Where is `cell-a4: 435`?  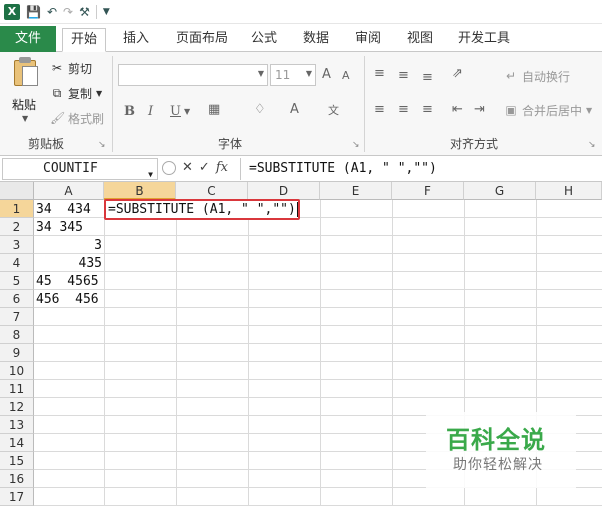 cell-a4: 435 is located at coordinates (69, 264).